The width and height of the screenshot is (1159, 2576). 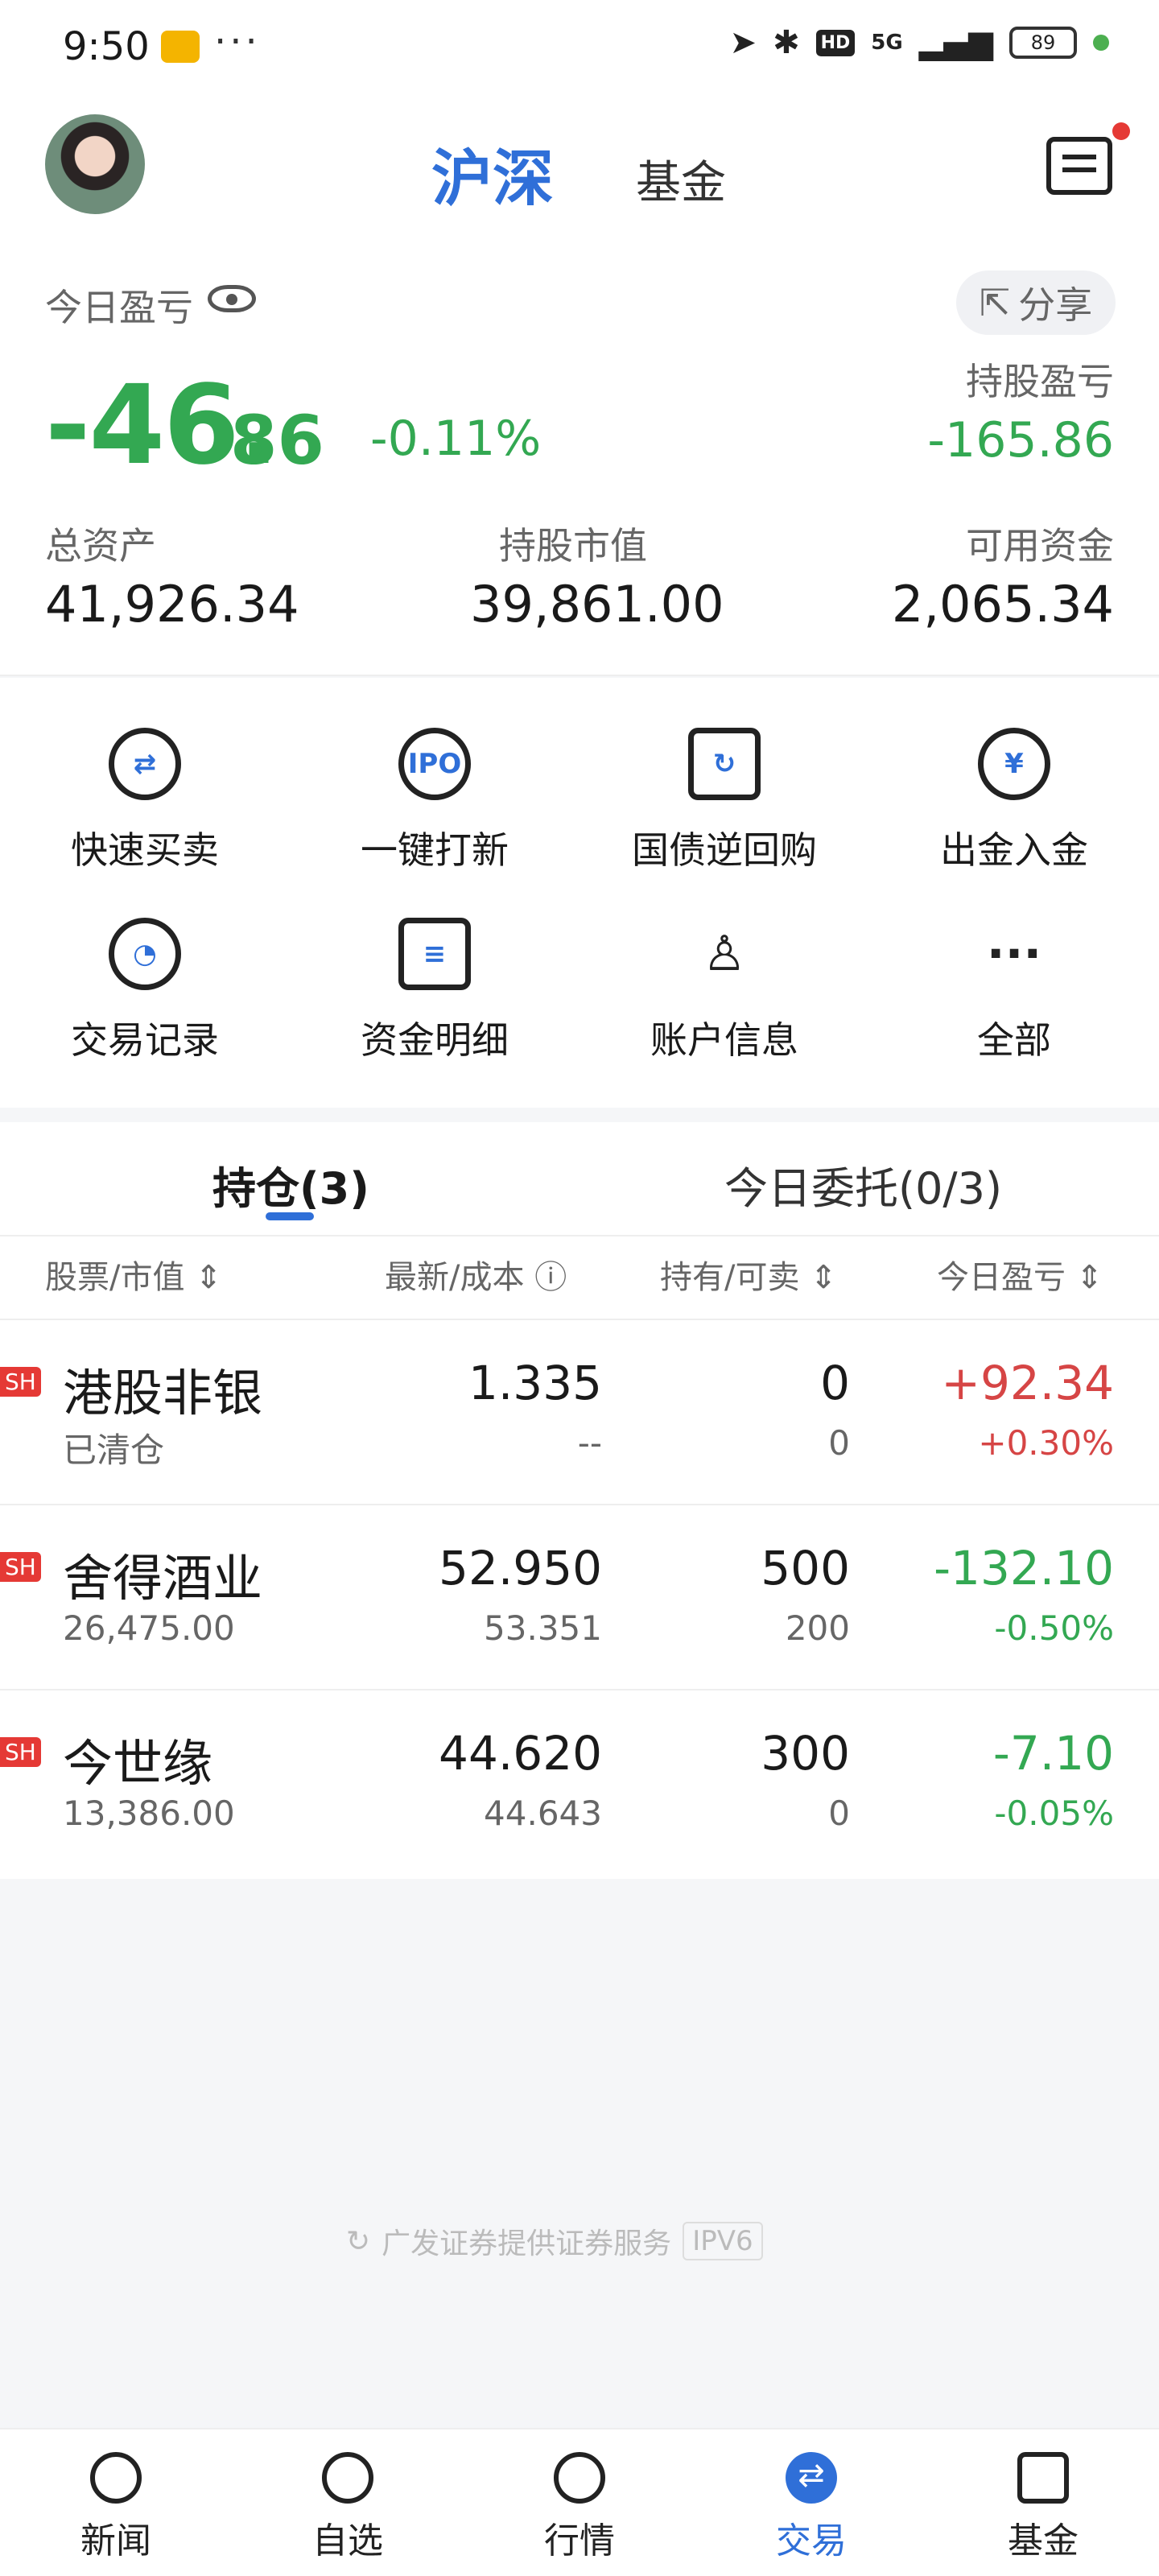 I want to click on broker-footer: ↻ 广发证券提供证券服务 IPV6, so click(x=554, y=2241).